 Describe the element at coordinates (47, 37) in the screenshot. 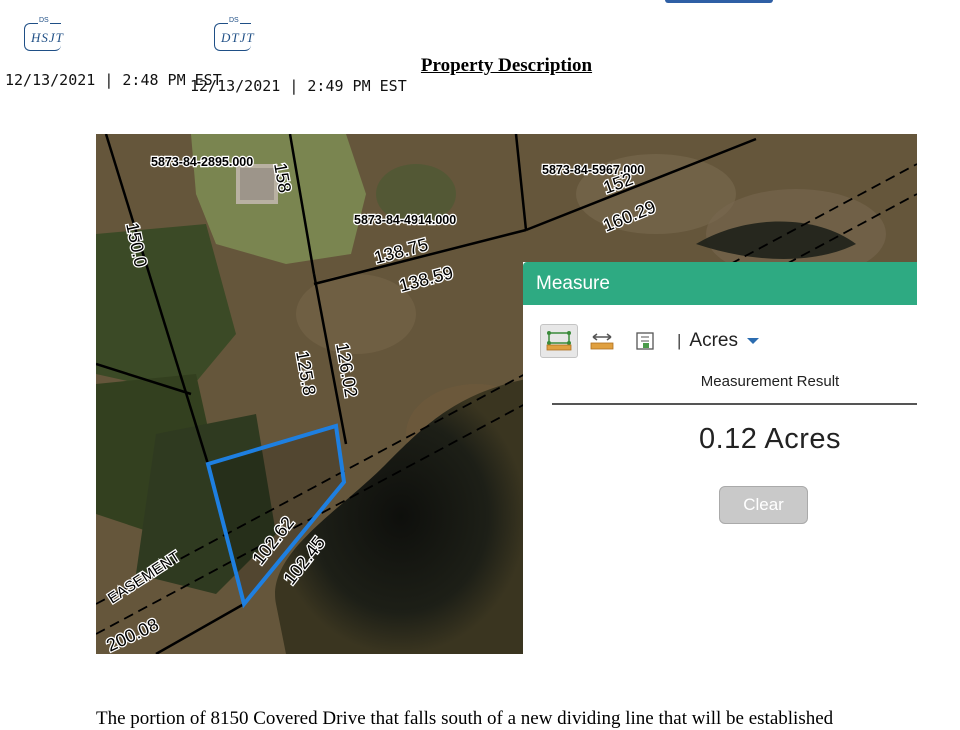

I see `initial-signature: HSJT` at that location.